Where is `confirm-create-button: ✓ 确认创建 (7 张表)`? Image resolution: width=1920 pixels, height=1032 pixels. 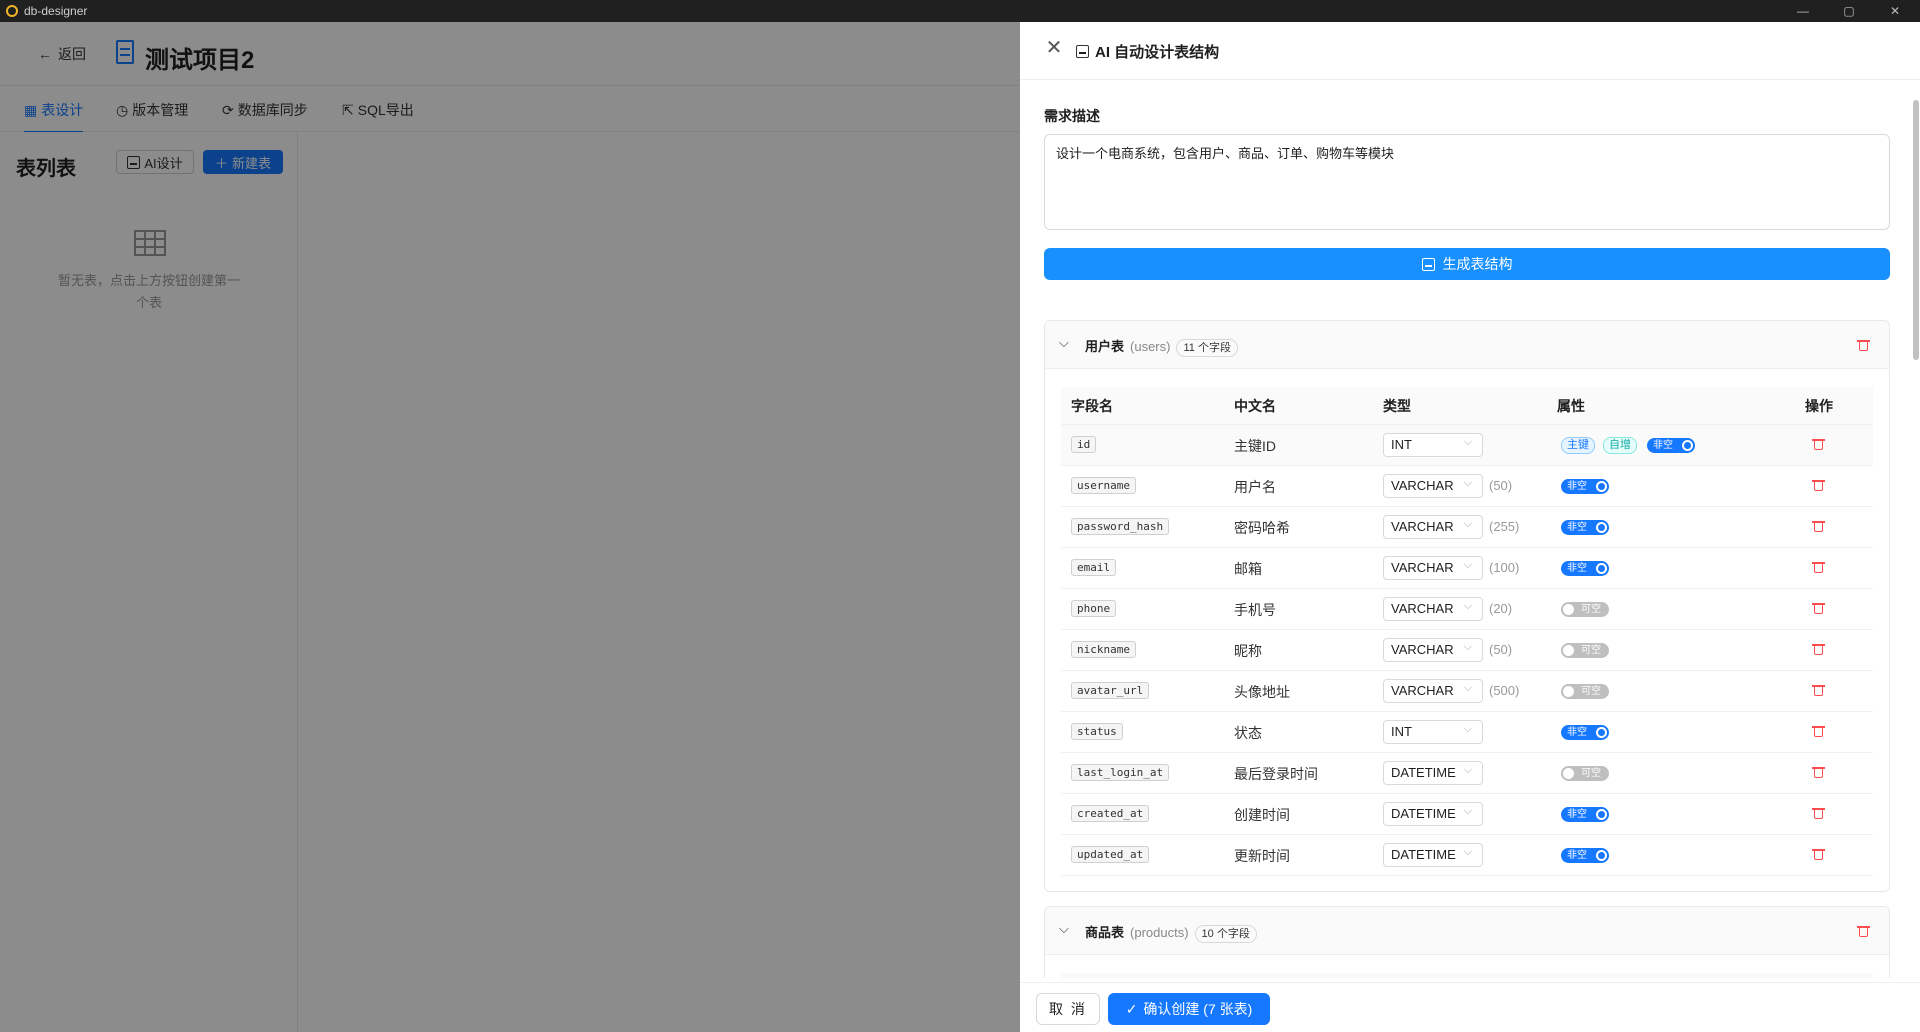
confirm-create-button: ✓ 确认创建 (7 张表) is located at coordinates (1189, 1009).